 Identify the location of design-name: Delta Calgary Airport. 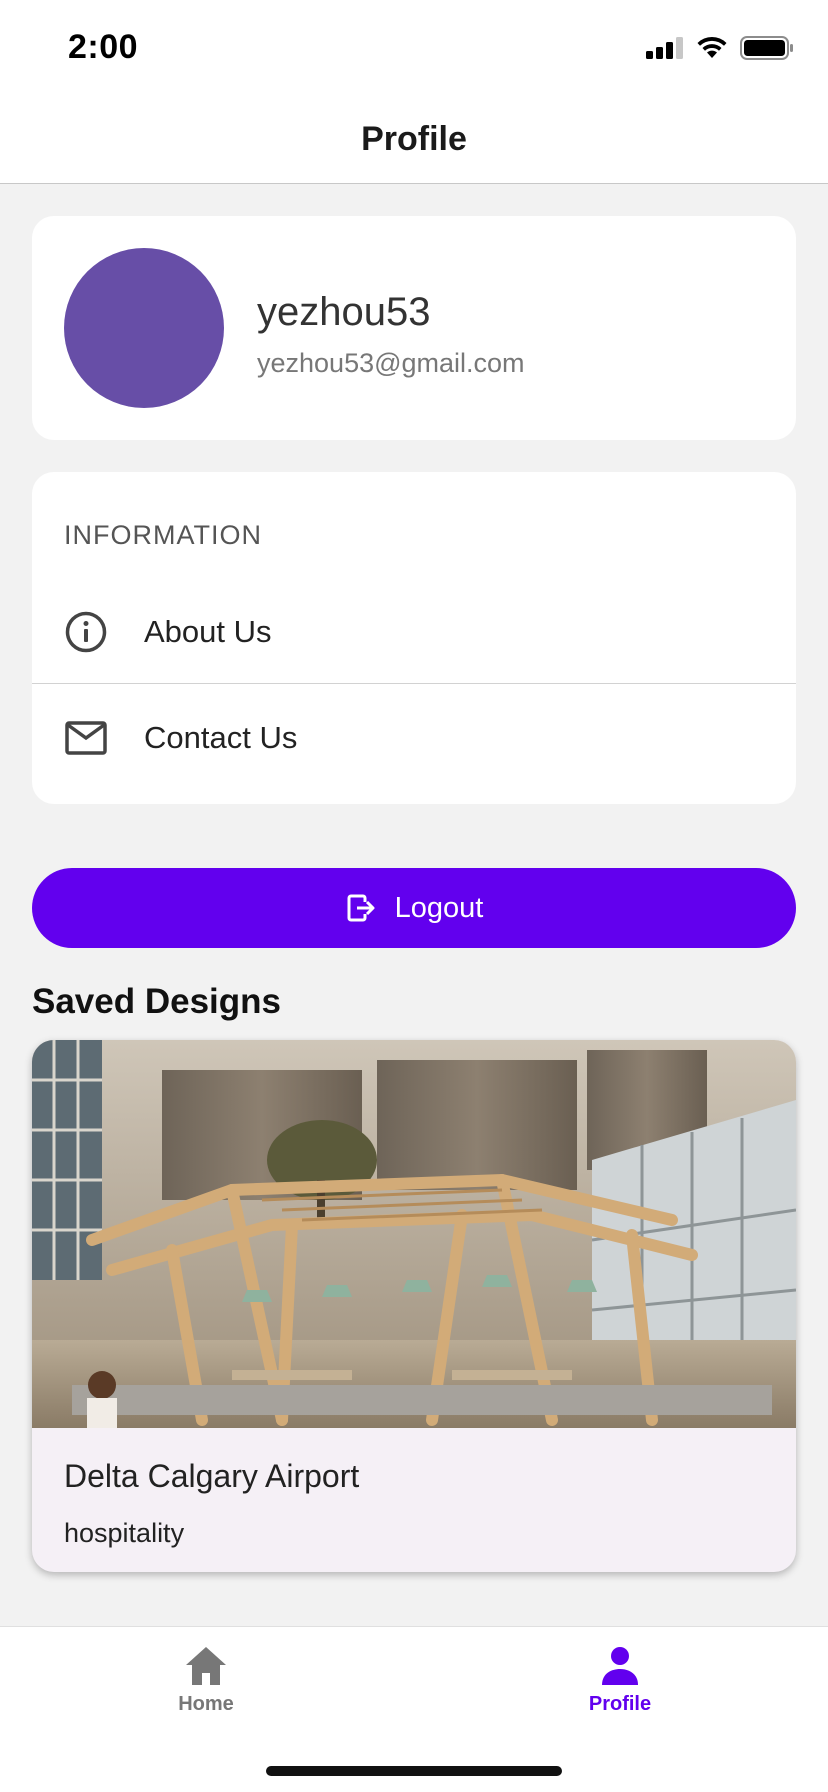
(212, 1476).